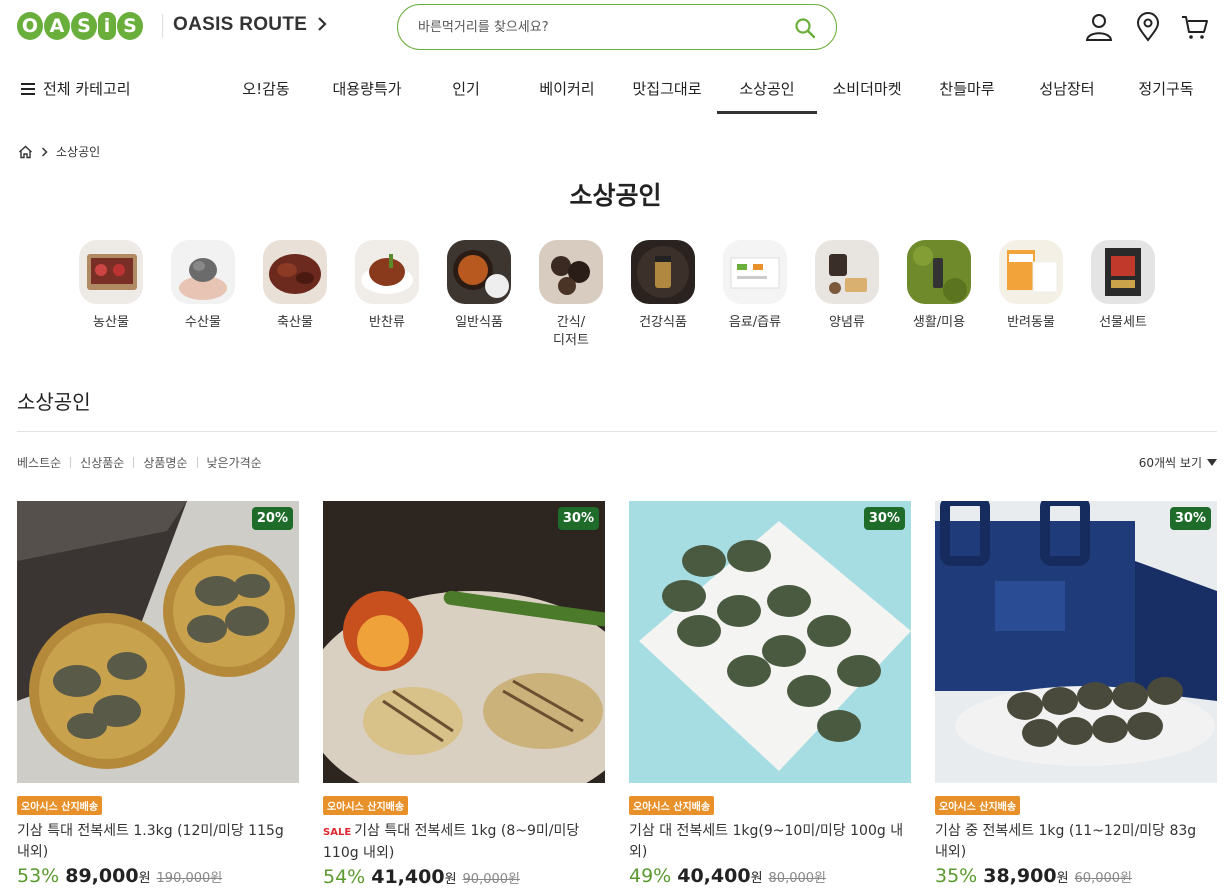 This screenshot has width=1231, height=896. I want to click on product-name-text: 기삼 대 전복세트 1kg(9~10미/미당 100g 내외), so click(766, 841).